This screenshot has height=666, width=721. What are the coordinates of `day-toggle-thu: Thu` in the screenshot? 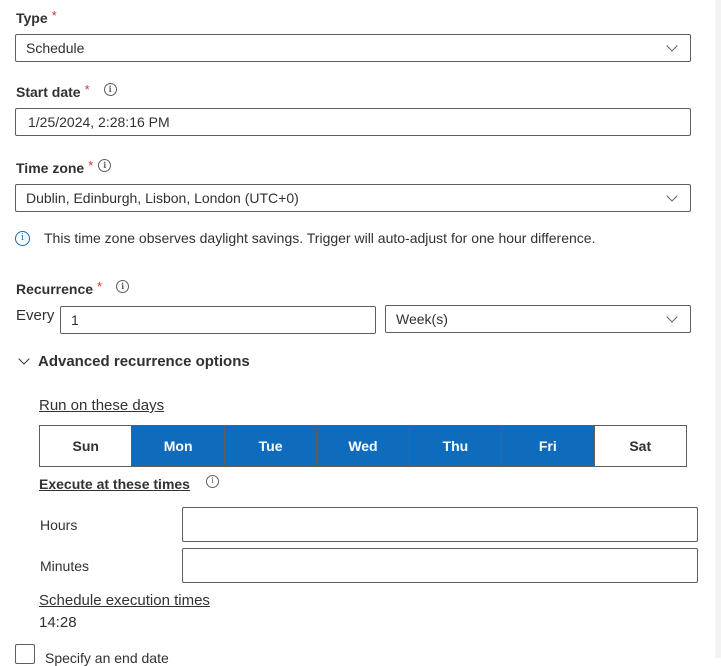 It's located at (456, 446).